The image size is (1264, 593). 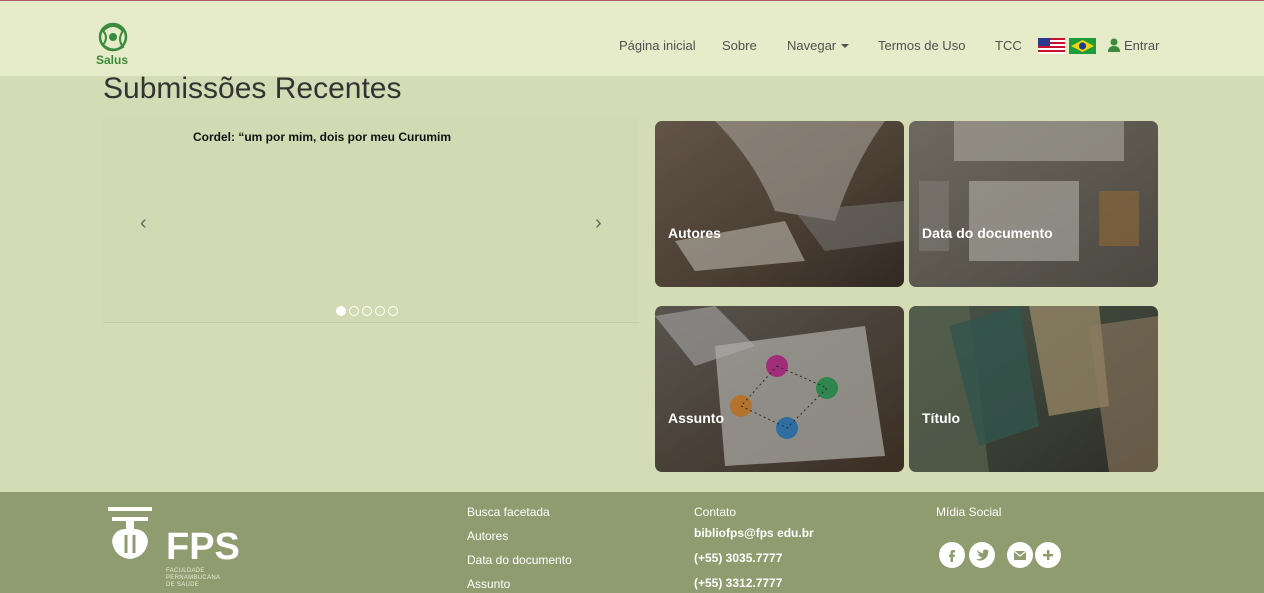 What do you see at coordinates (738, 558) in the screenshot?
I see `footer-phone-1: (+55) 3035.7777` at bounding box center [738, 558].